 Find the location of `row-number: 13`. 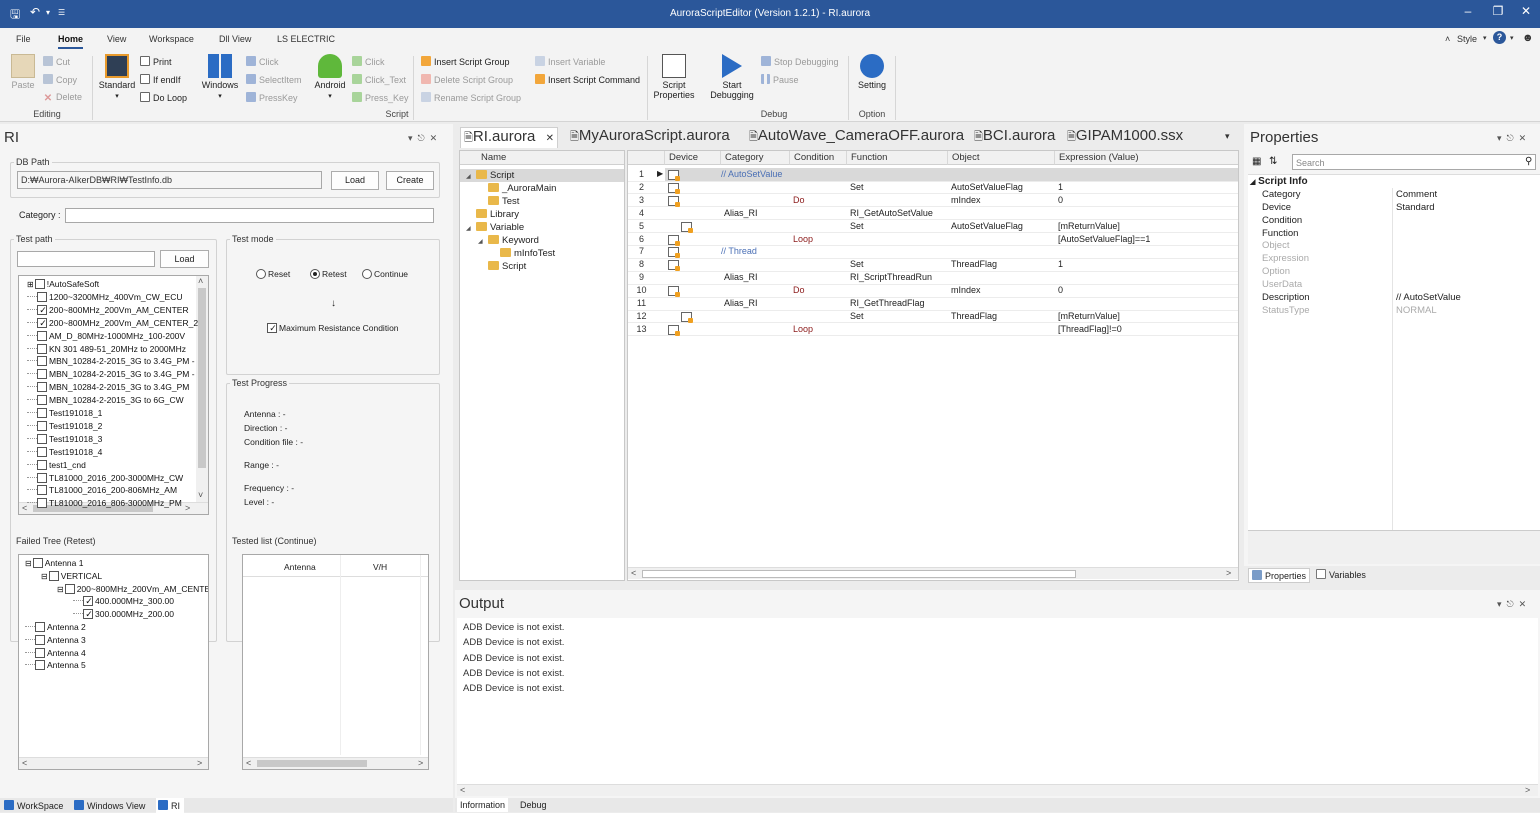

row-number: 13 is located at coordinates (641, 329).